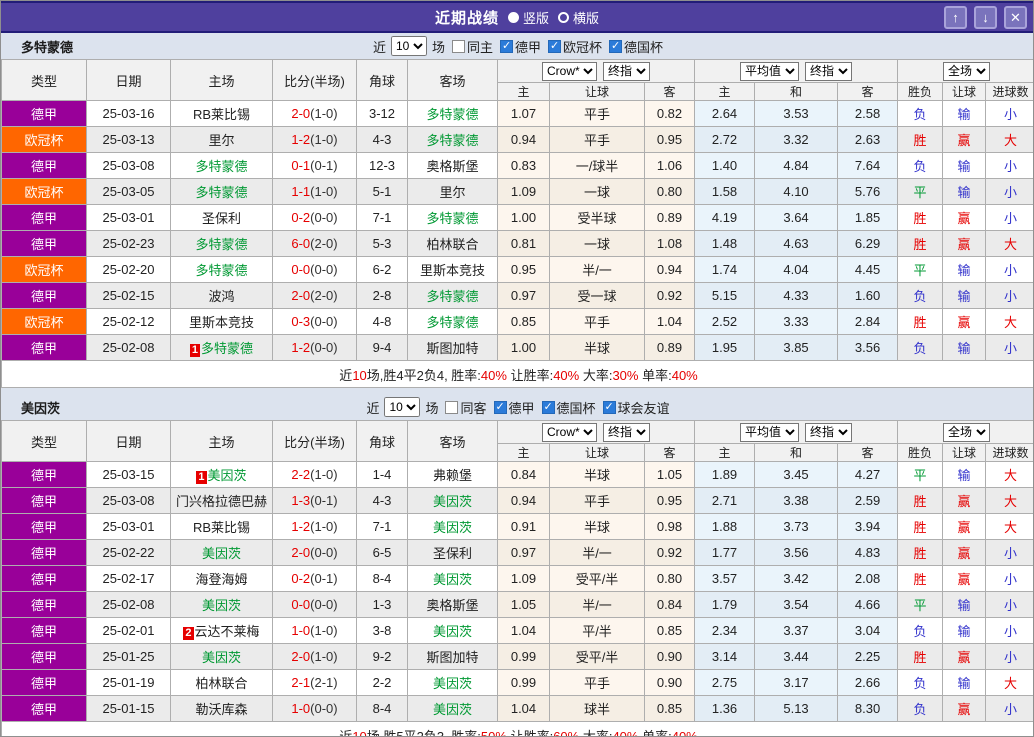 The height and width of the screenshot is (737, 1034). Describe the element at coordinates (523, 269) in the screenshot. I see `odds-home: 0.95` at that location.